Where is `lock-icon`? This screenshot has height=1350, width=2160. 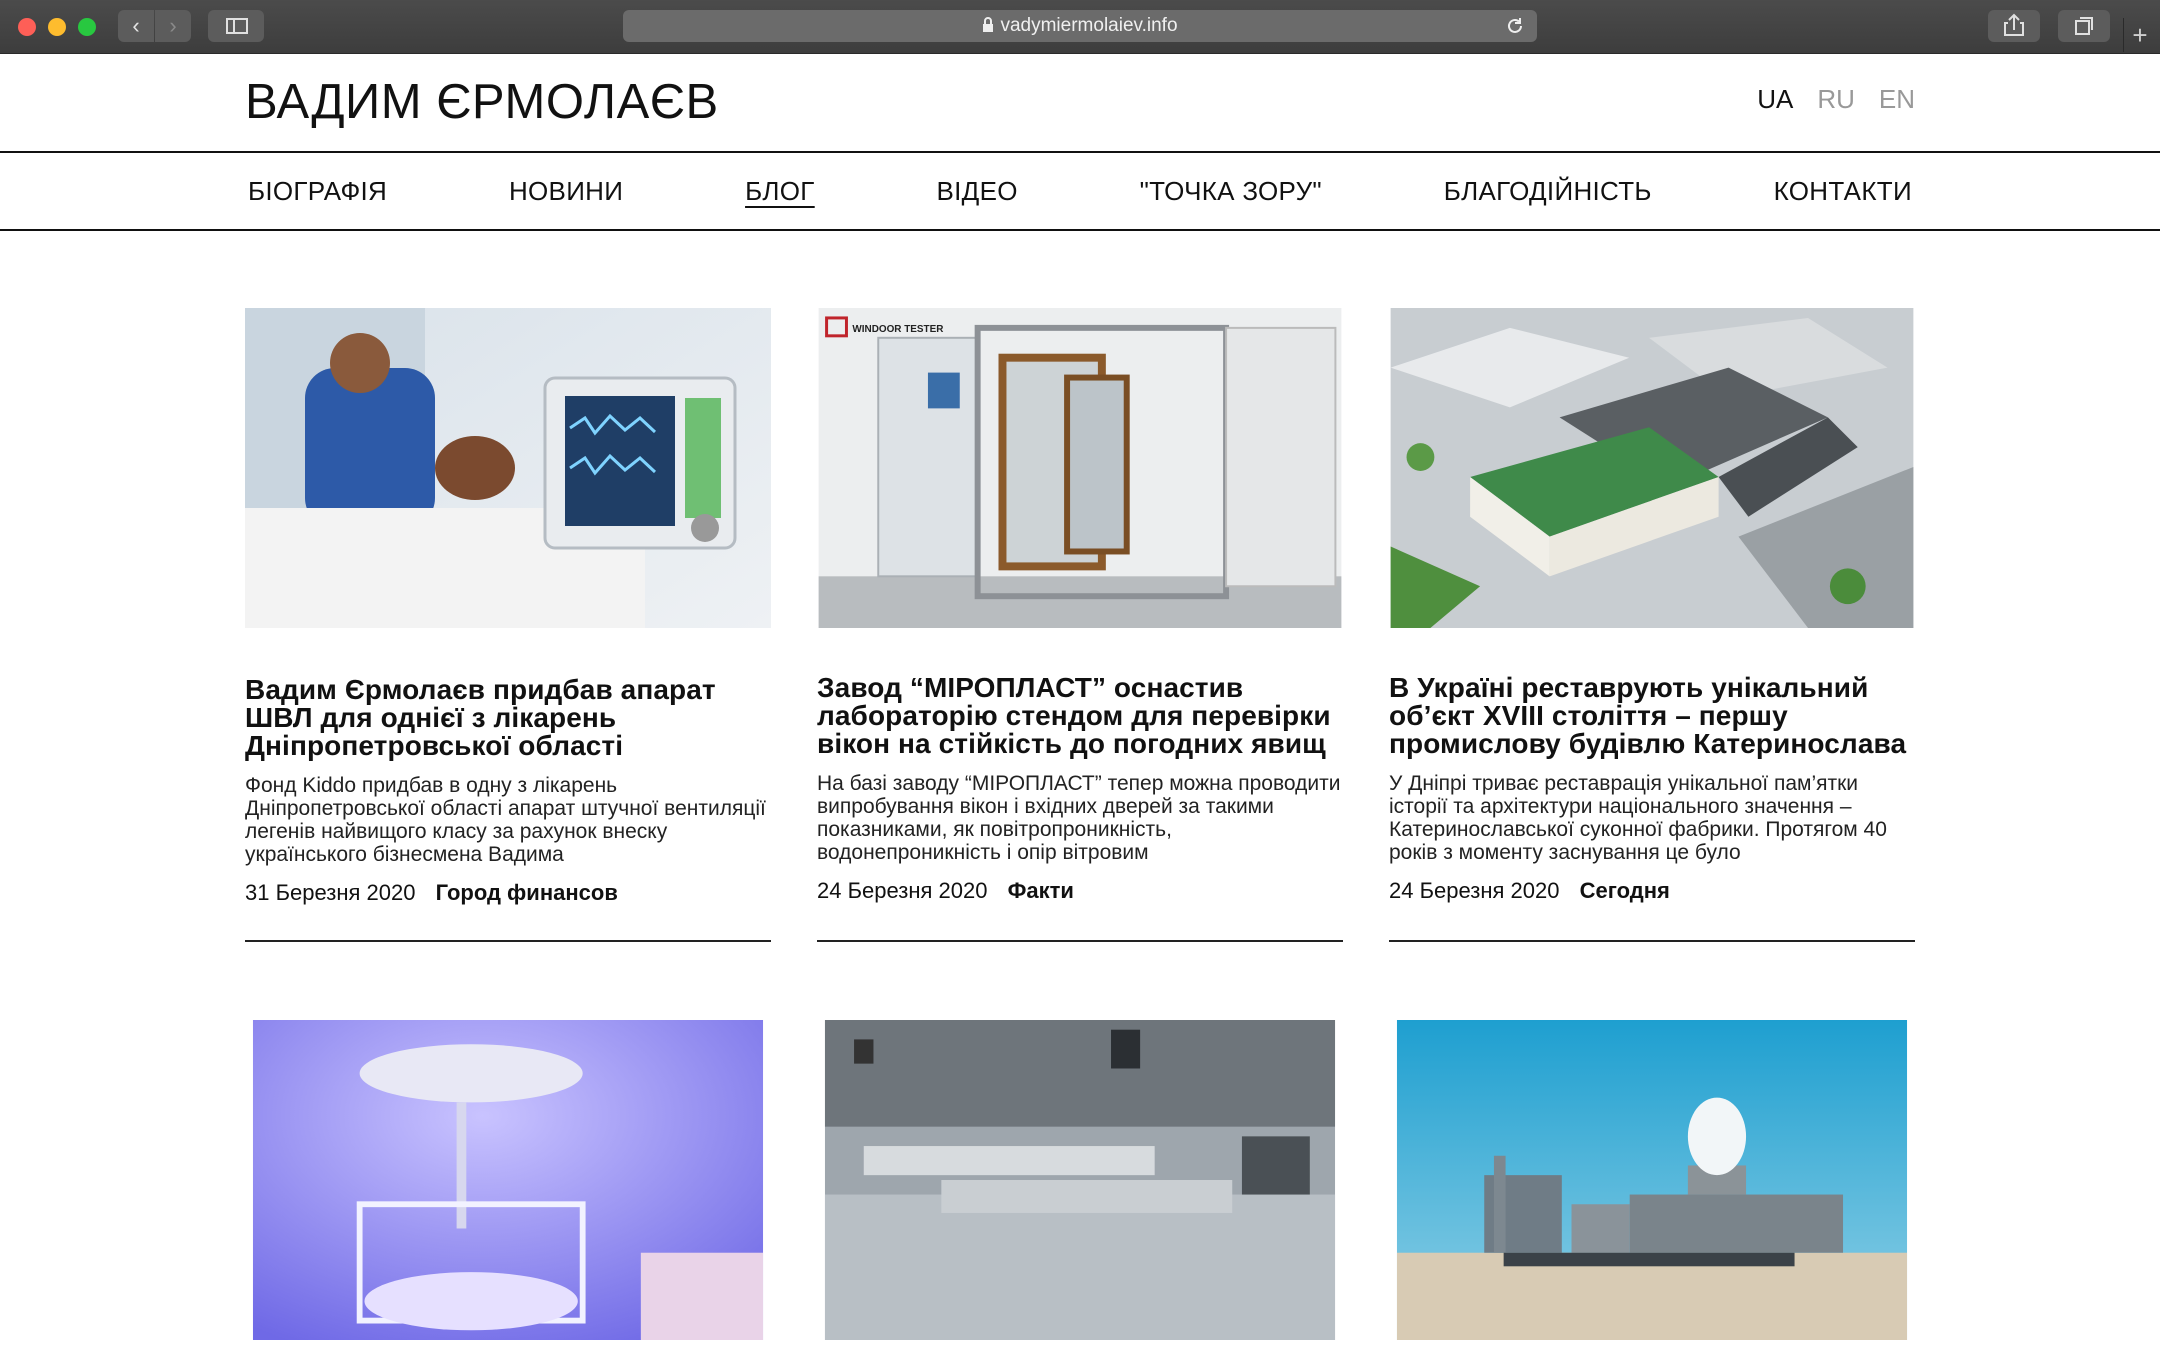
lock-icon is located at coordinates (988, 24).